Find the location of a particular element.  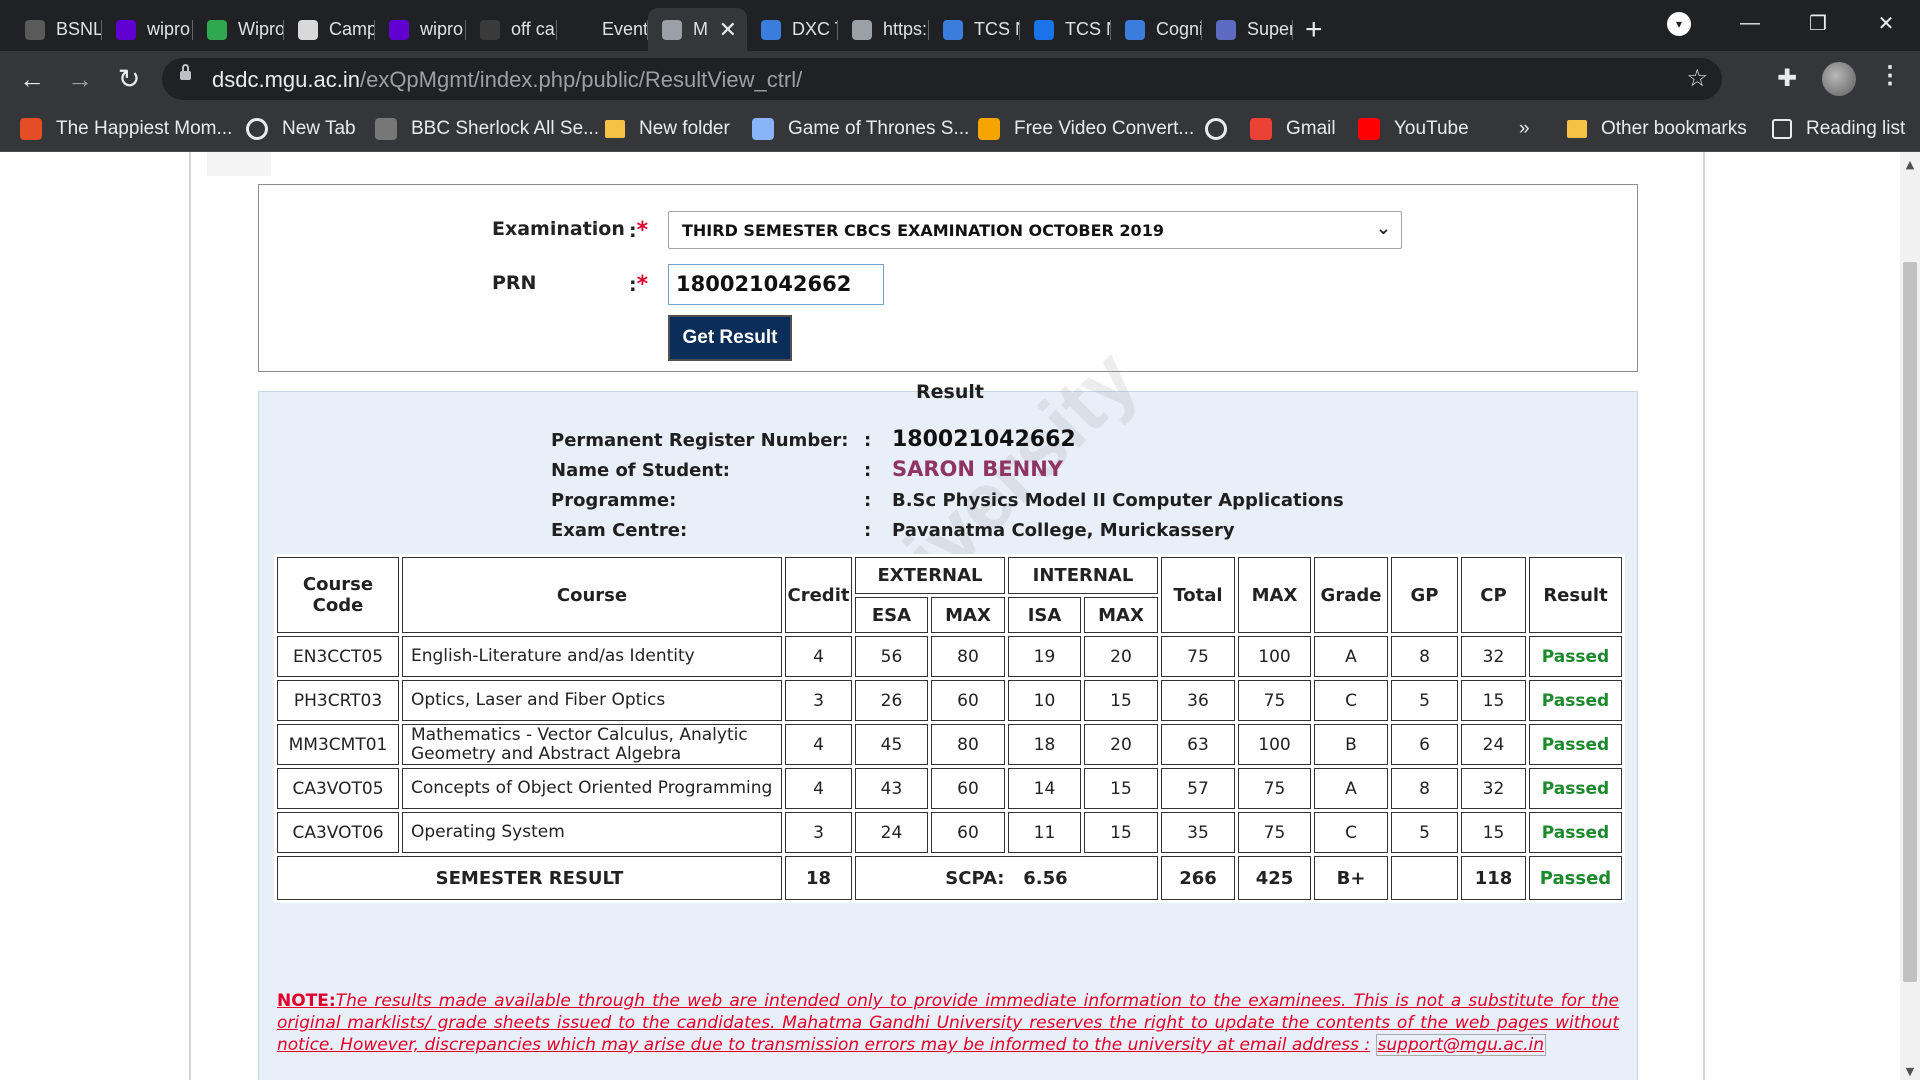

browser-tab: https: is located at coordinates (883, 29).